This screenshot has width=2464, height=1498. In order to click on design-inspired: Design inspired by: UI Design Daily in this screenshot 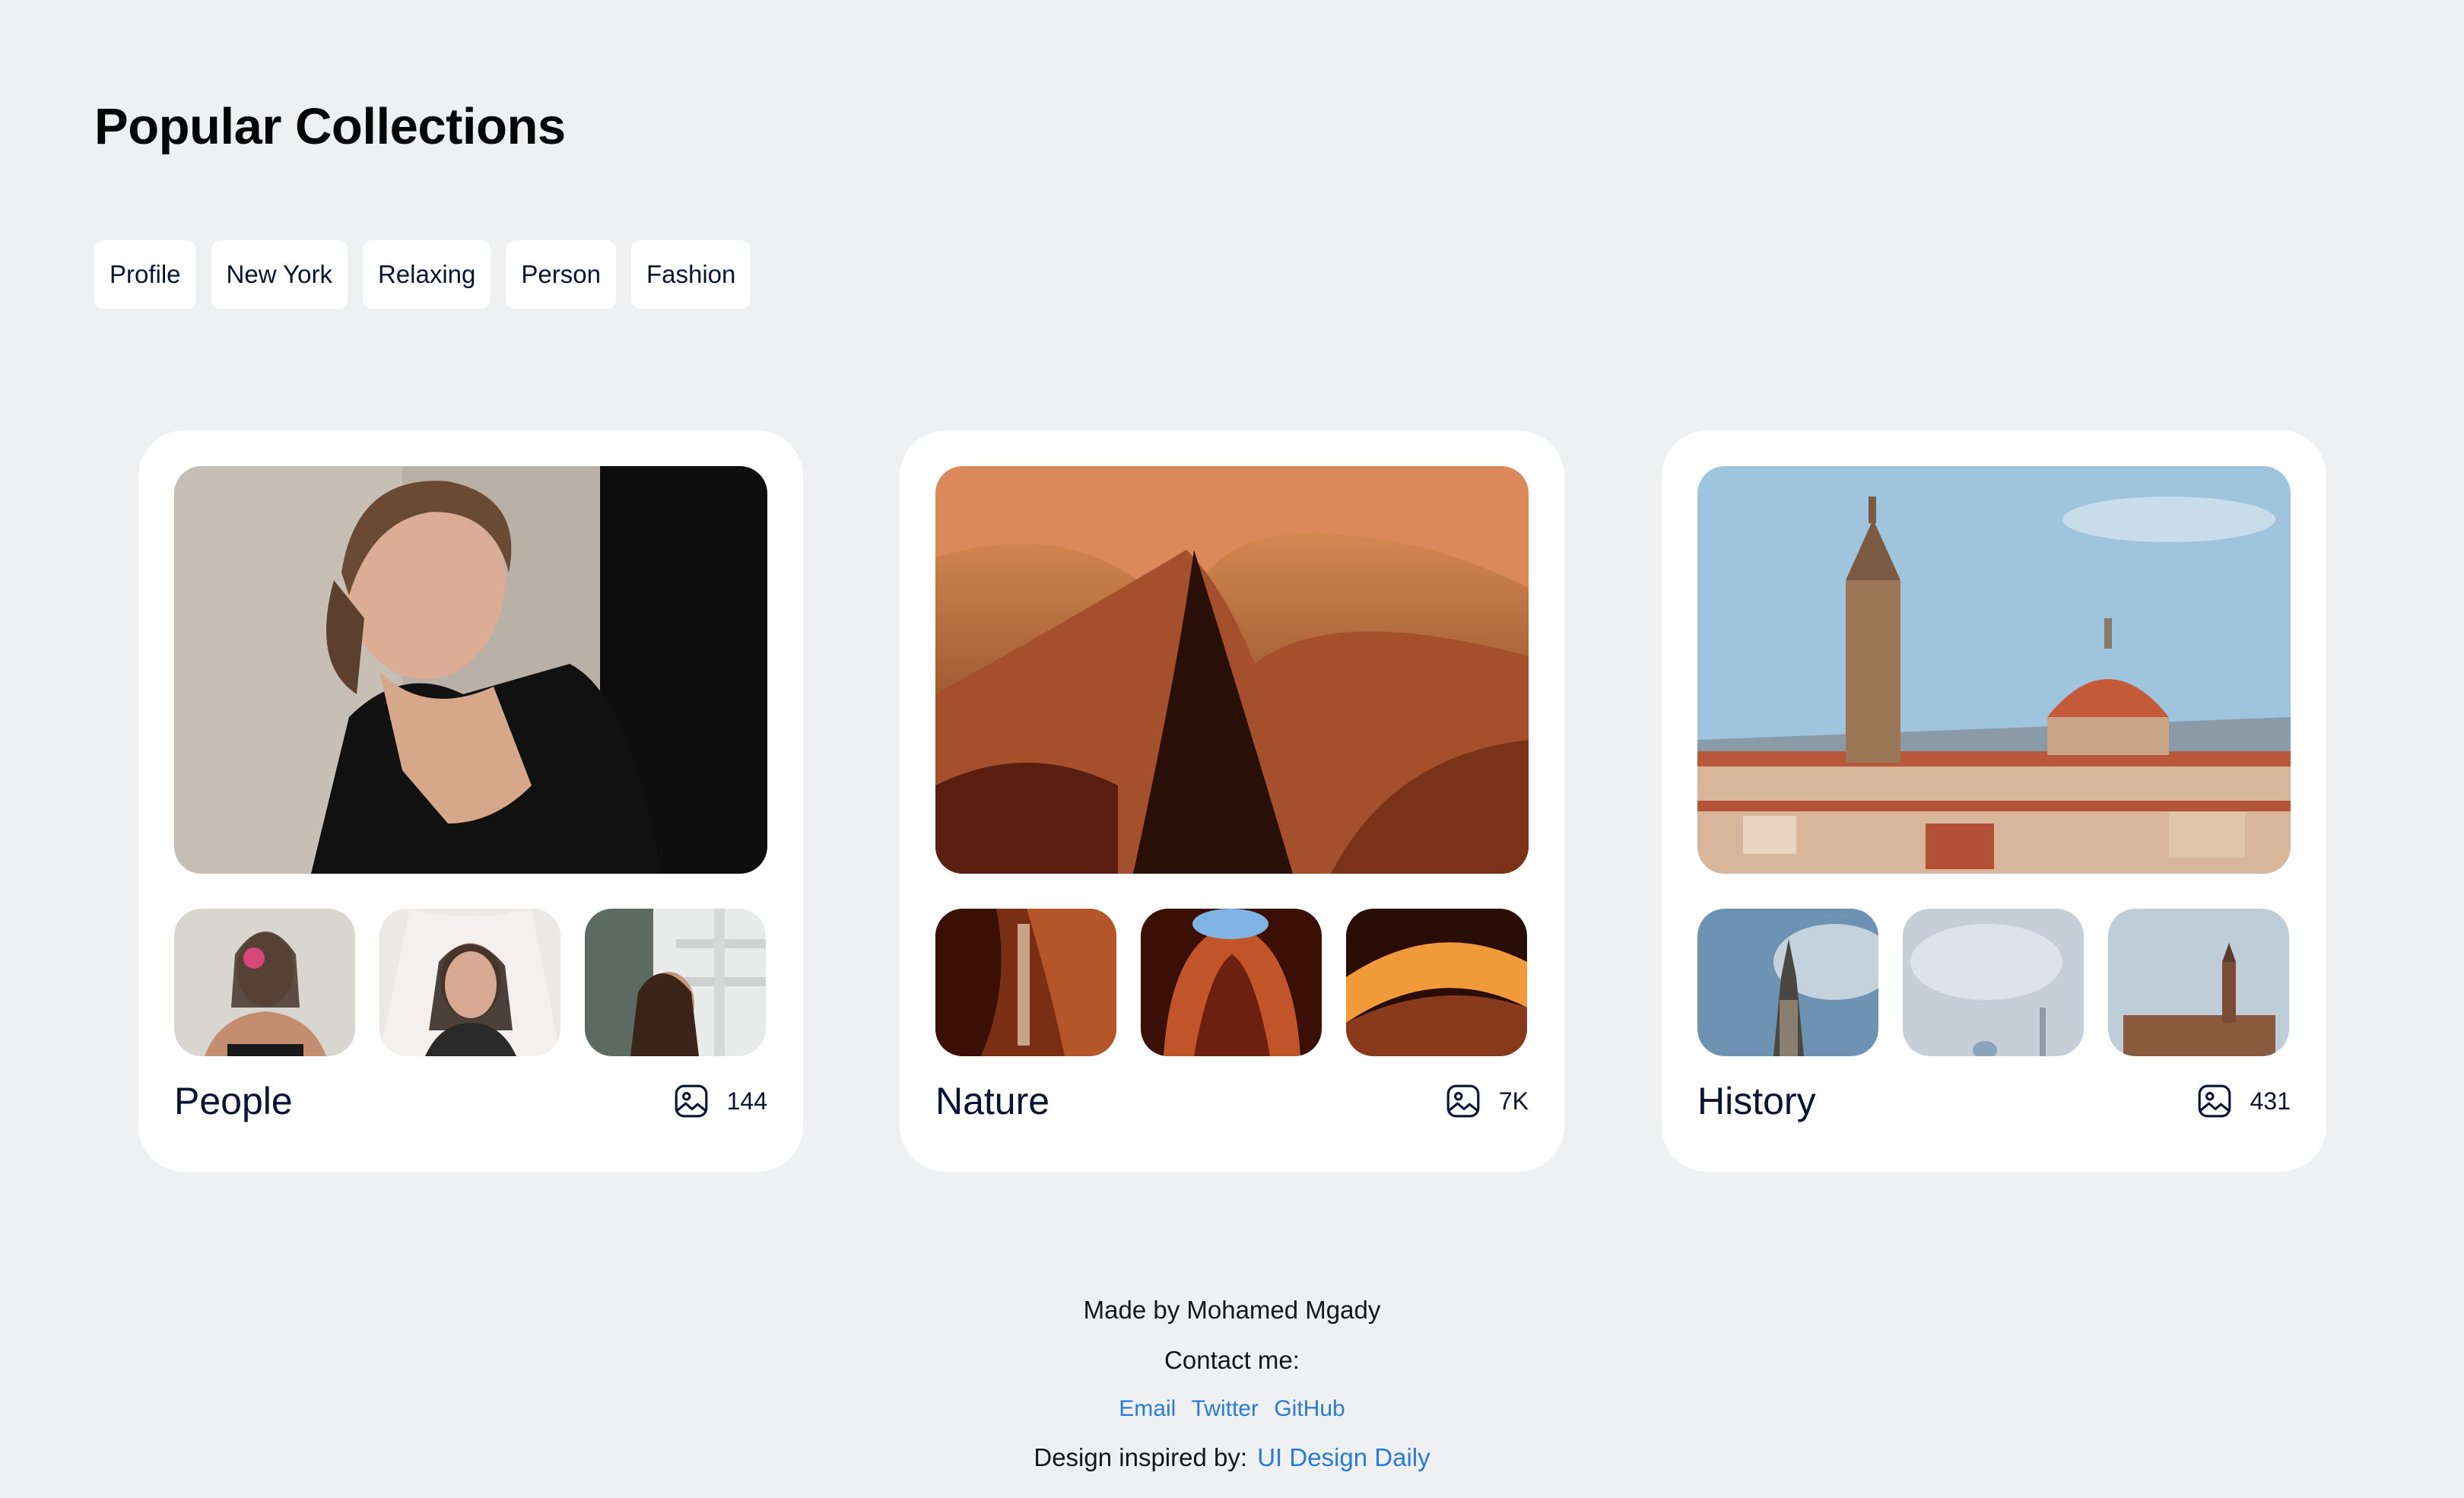, I will do `click(1232, 1458)`.